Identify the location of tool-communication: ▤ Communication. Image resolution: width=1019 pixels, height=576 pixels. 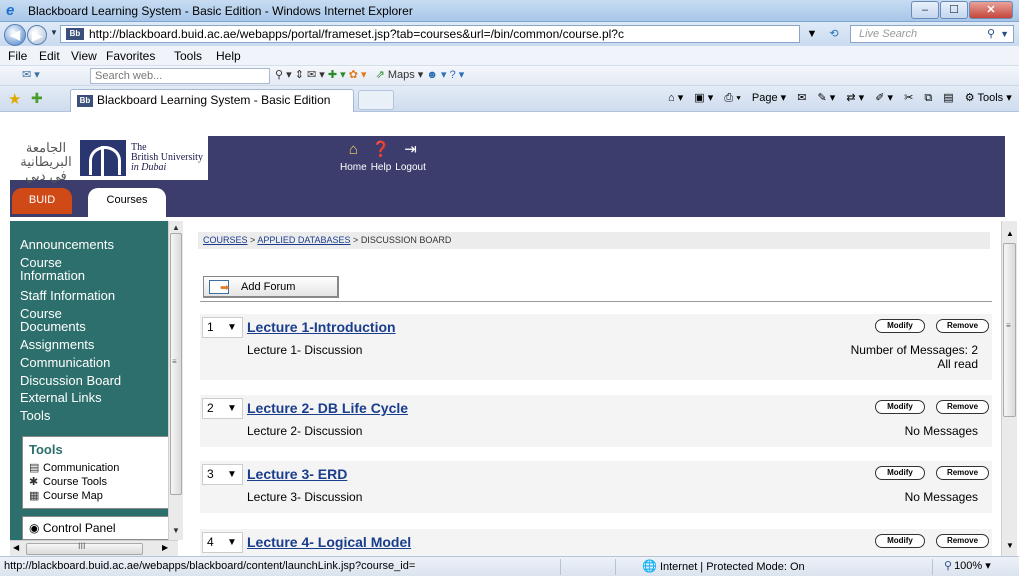
(74, 467).